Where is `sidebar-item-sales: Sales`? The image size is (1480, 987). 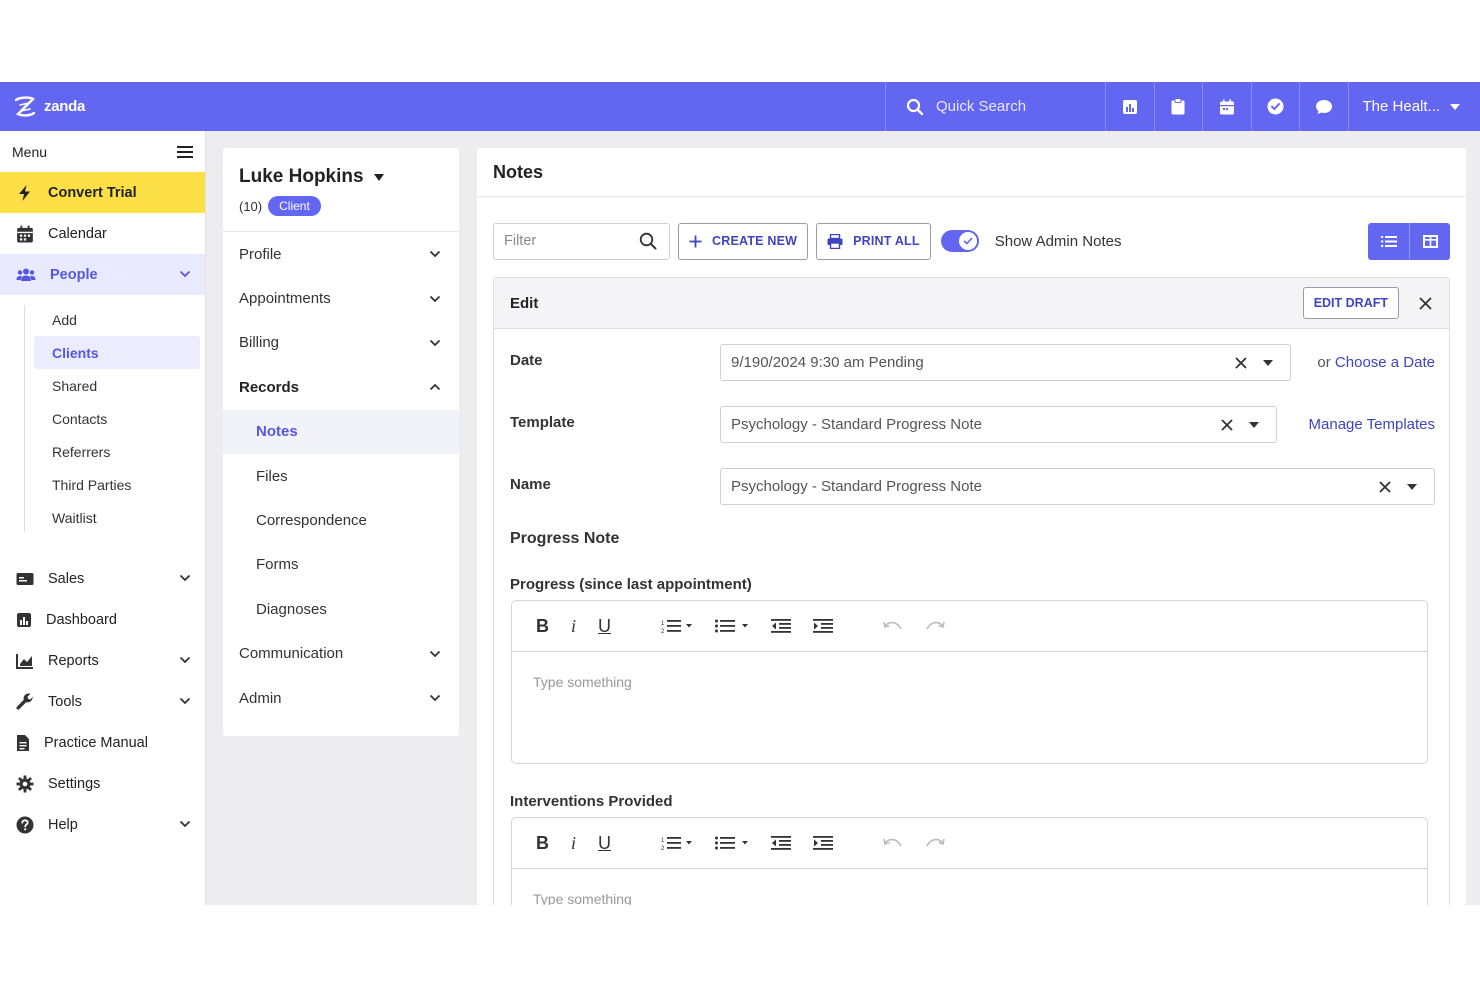
sidebar-item-sales: Sales is located at coordinates (102, 578).